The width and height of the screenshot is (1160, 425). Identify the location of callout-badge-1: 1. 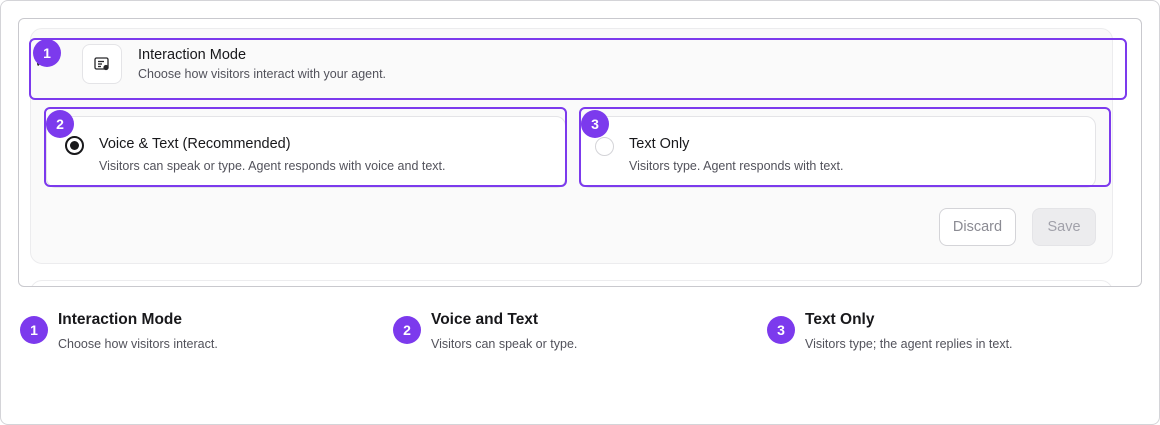
(47, 53).